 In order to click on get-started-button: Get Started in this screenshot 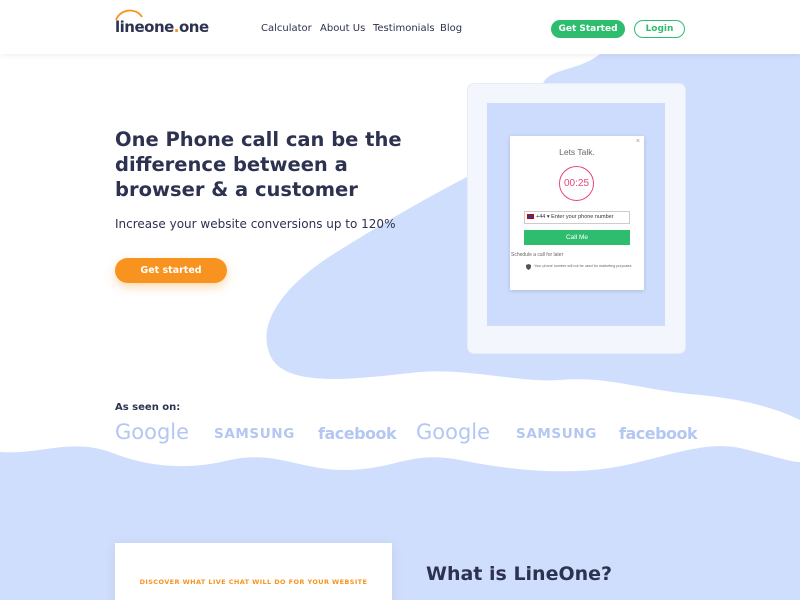, I will do `click(588, 29)`.